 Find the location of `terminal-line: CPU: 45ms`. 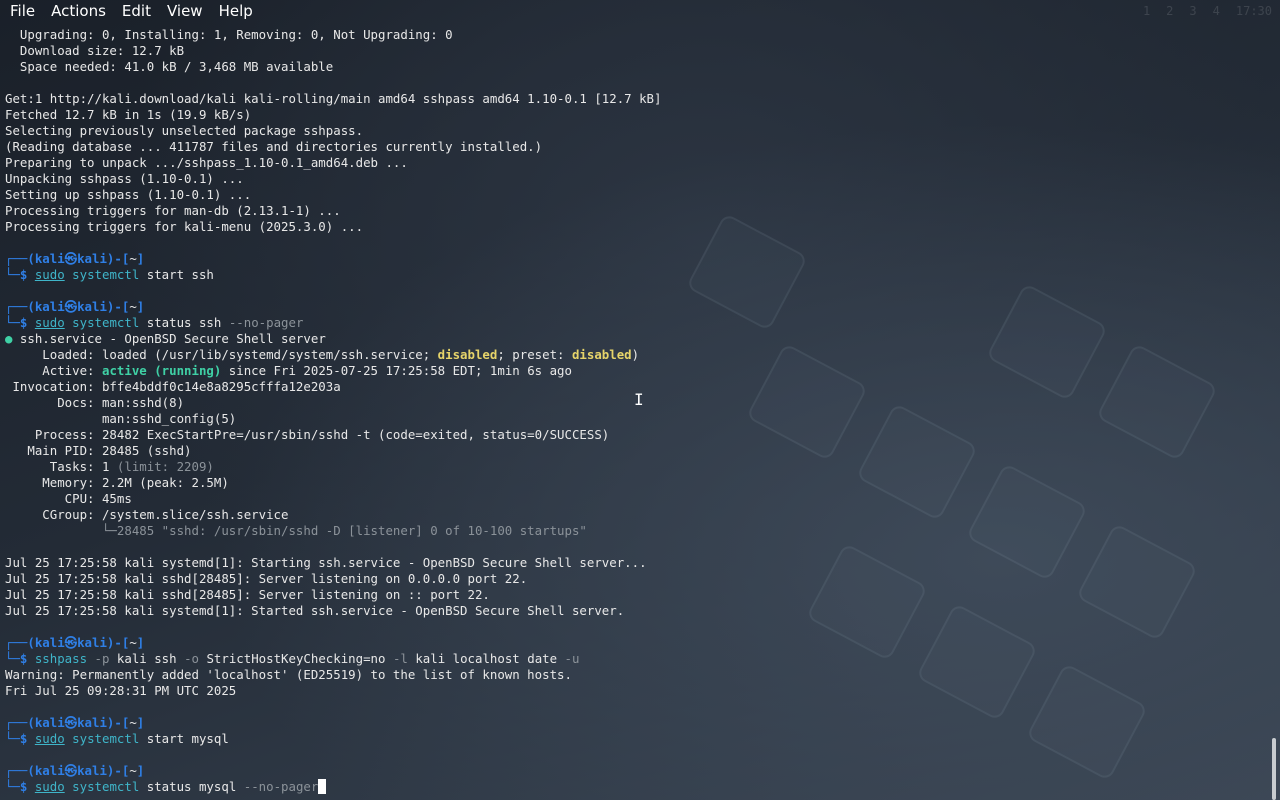

terminal-line: CPU: 45ms is located at coordinates (635, 499).